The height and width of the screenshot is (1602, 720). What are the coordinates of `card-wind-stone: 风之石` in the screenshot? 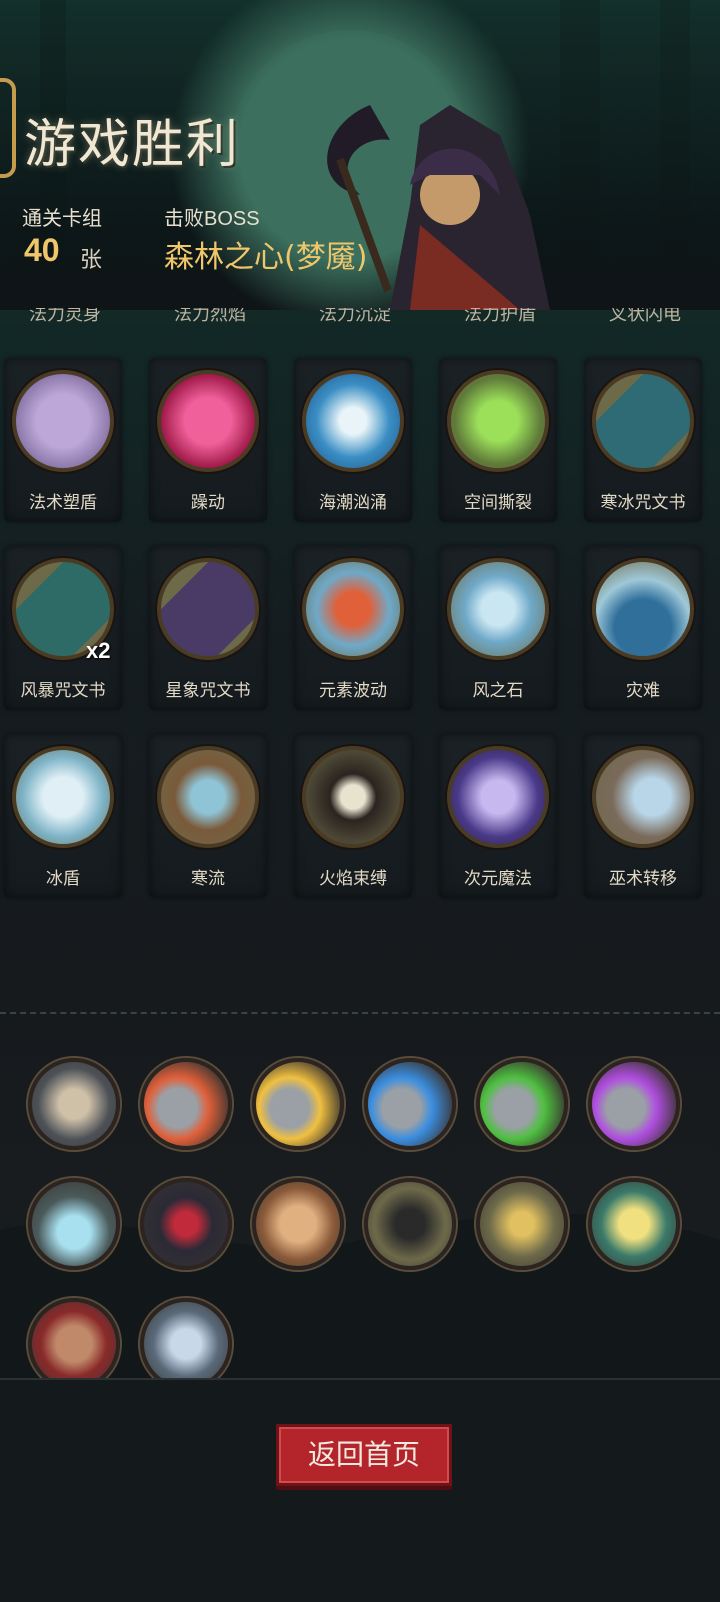 It's located at (498, 628).